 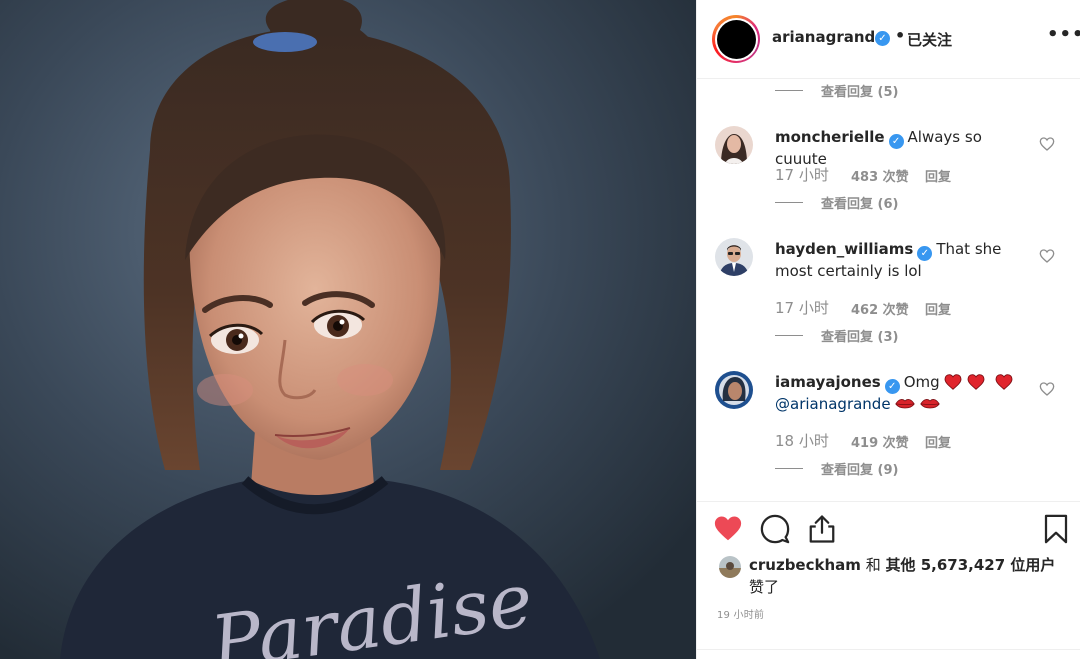 I want to click on comment-meta: 17 小时 462 次赞 回复, so click(x=863, y=307).